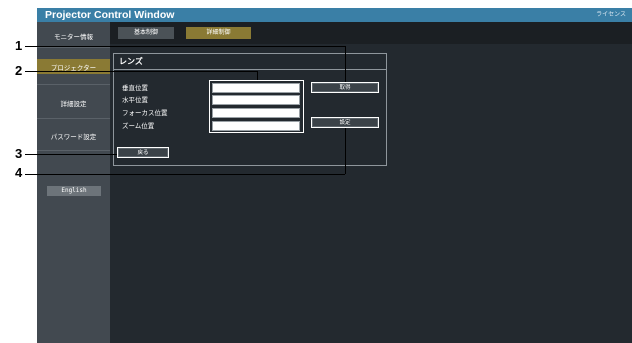  Describe the element at coordinates (135, 100) in the screenshot. I see `horizontal-position-label: 水平位置` at that location.